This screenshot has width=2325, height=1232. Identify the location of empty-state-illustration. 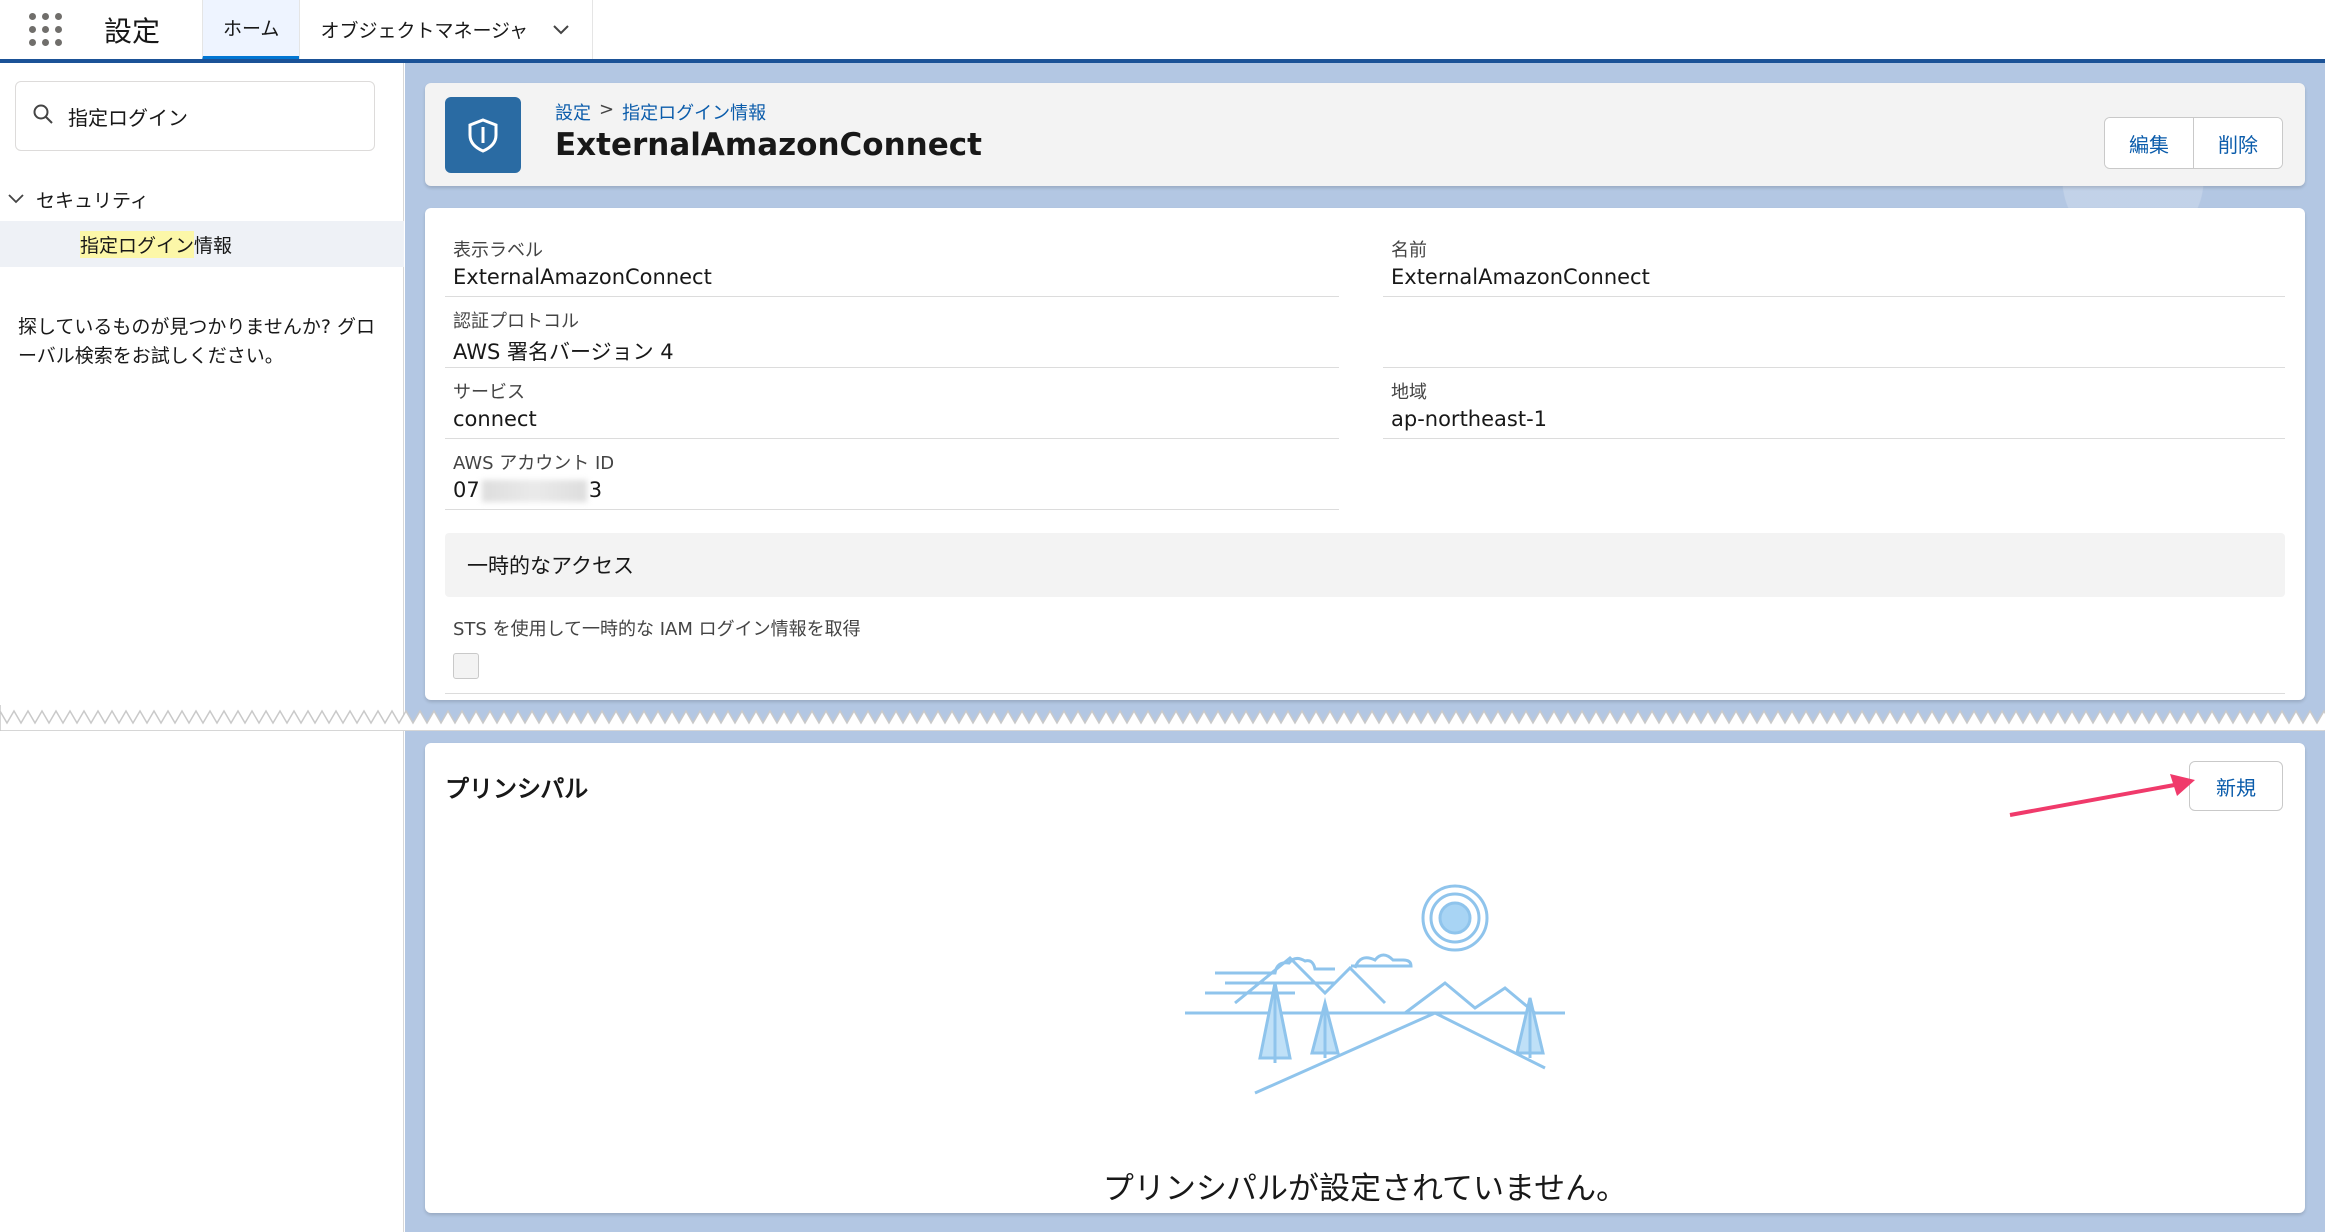
(1375, 989).